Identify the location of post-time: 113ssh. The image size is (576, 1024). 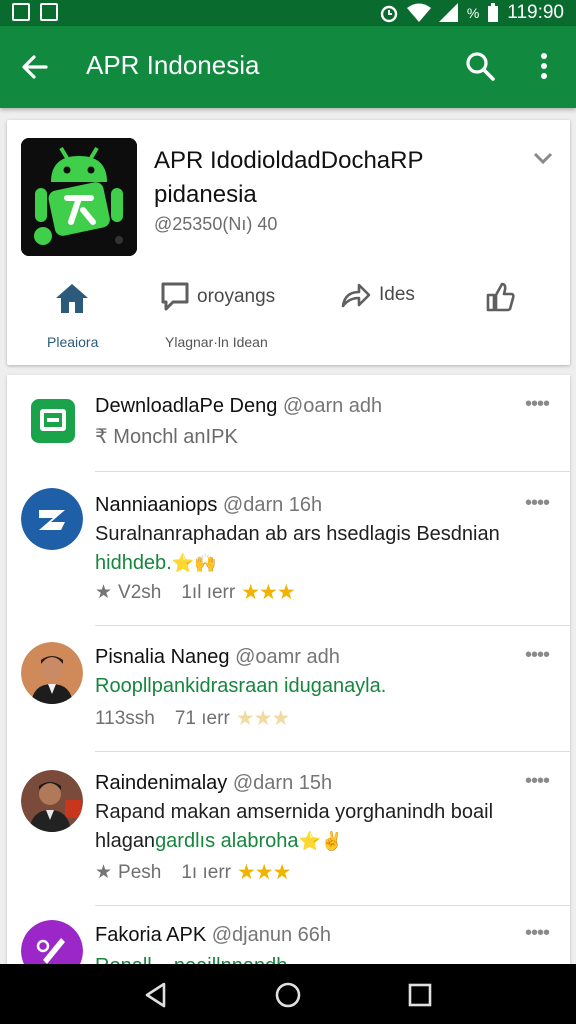
(125, 718).